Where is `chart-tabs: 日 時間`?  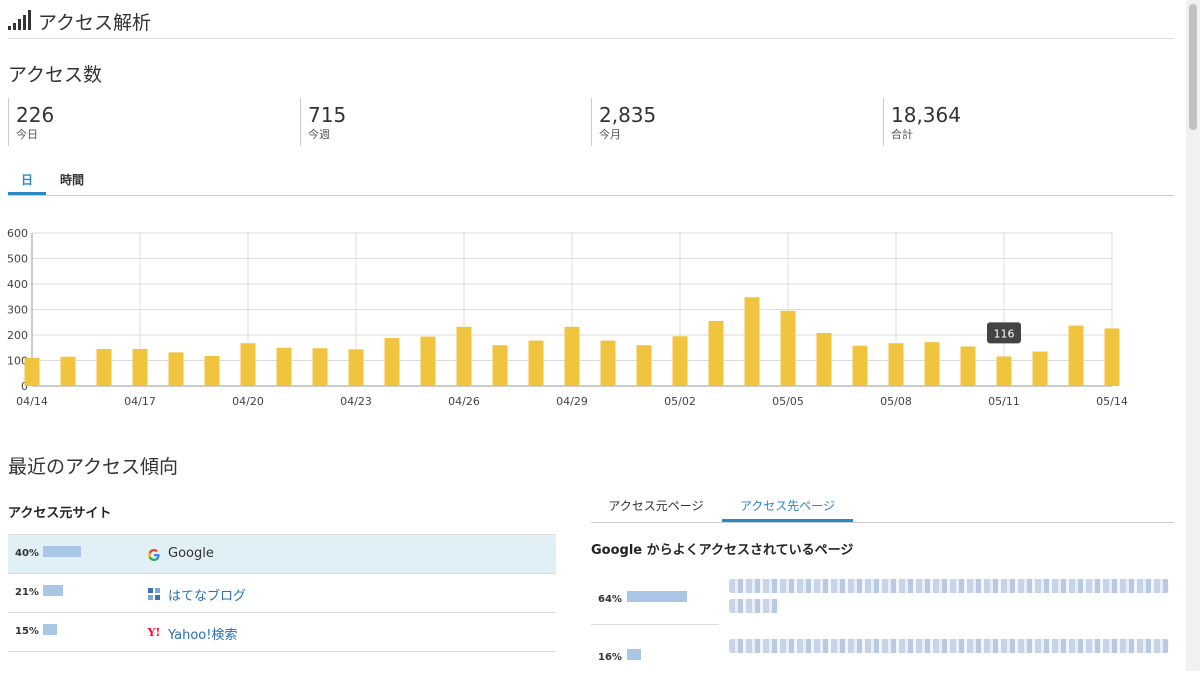 chart-tabs: 日 時間 is located at coordinates (591, 182).